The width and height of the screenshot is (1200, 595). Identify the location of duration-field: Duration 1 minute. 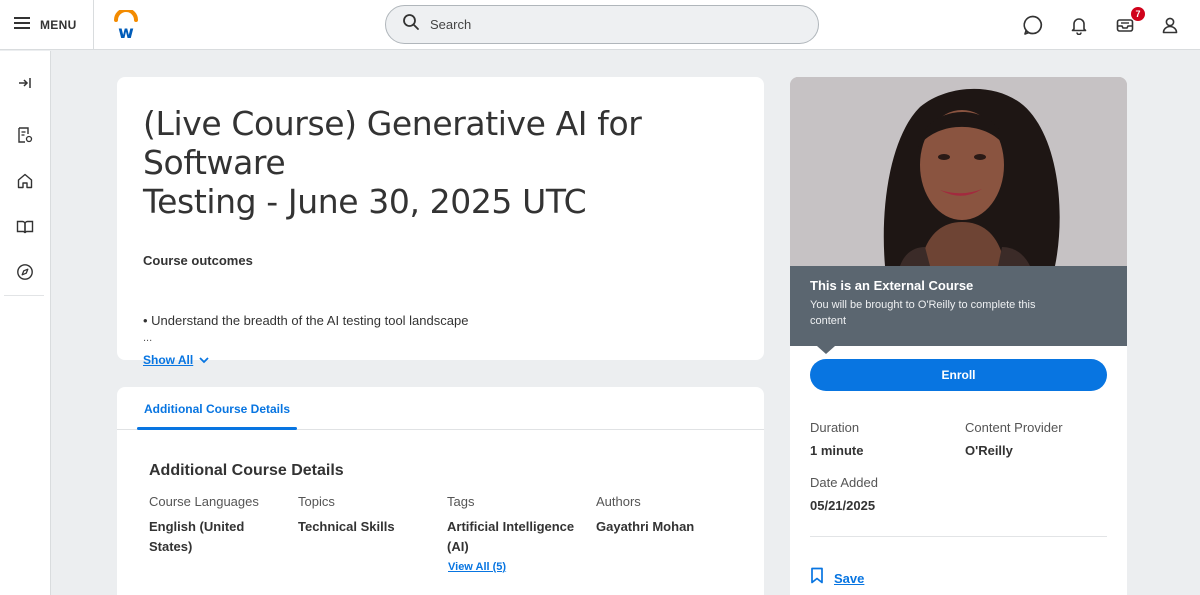
(836, 439).